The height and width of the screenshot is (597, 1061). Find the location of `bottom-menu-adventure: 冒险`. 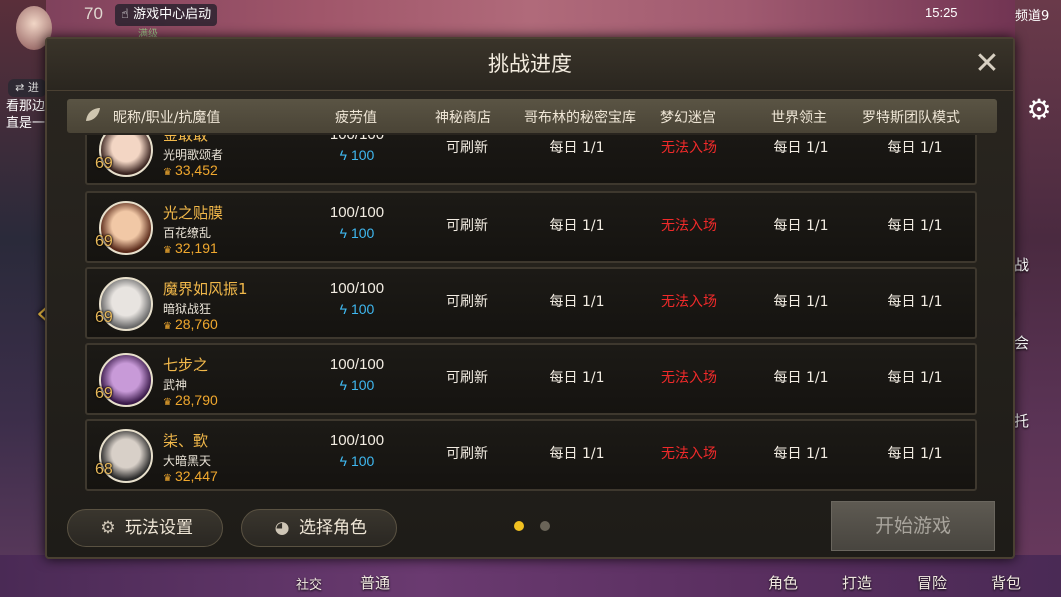

bottom-menu-adventure: 冒险 is located at coordinates (932, 582).